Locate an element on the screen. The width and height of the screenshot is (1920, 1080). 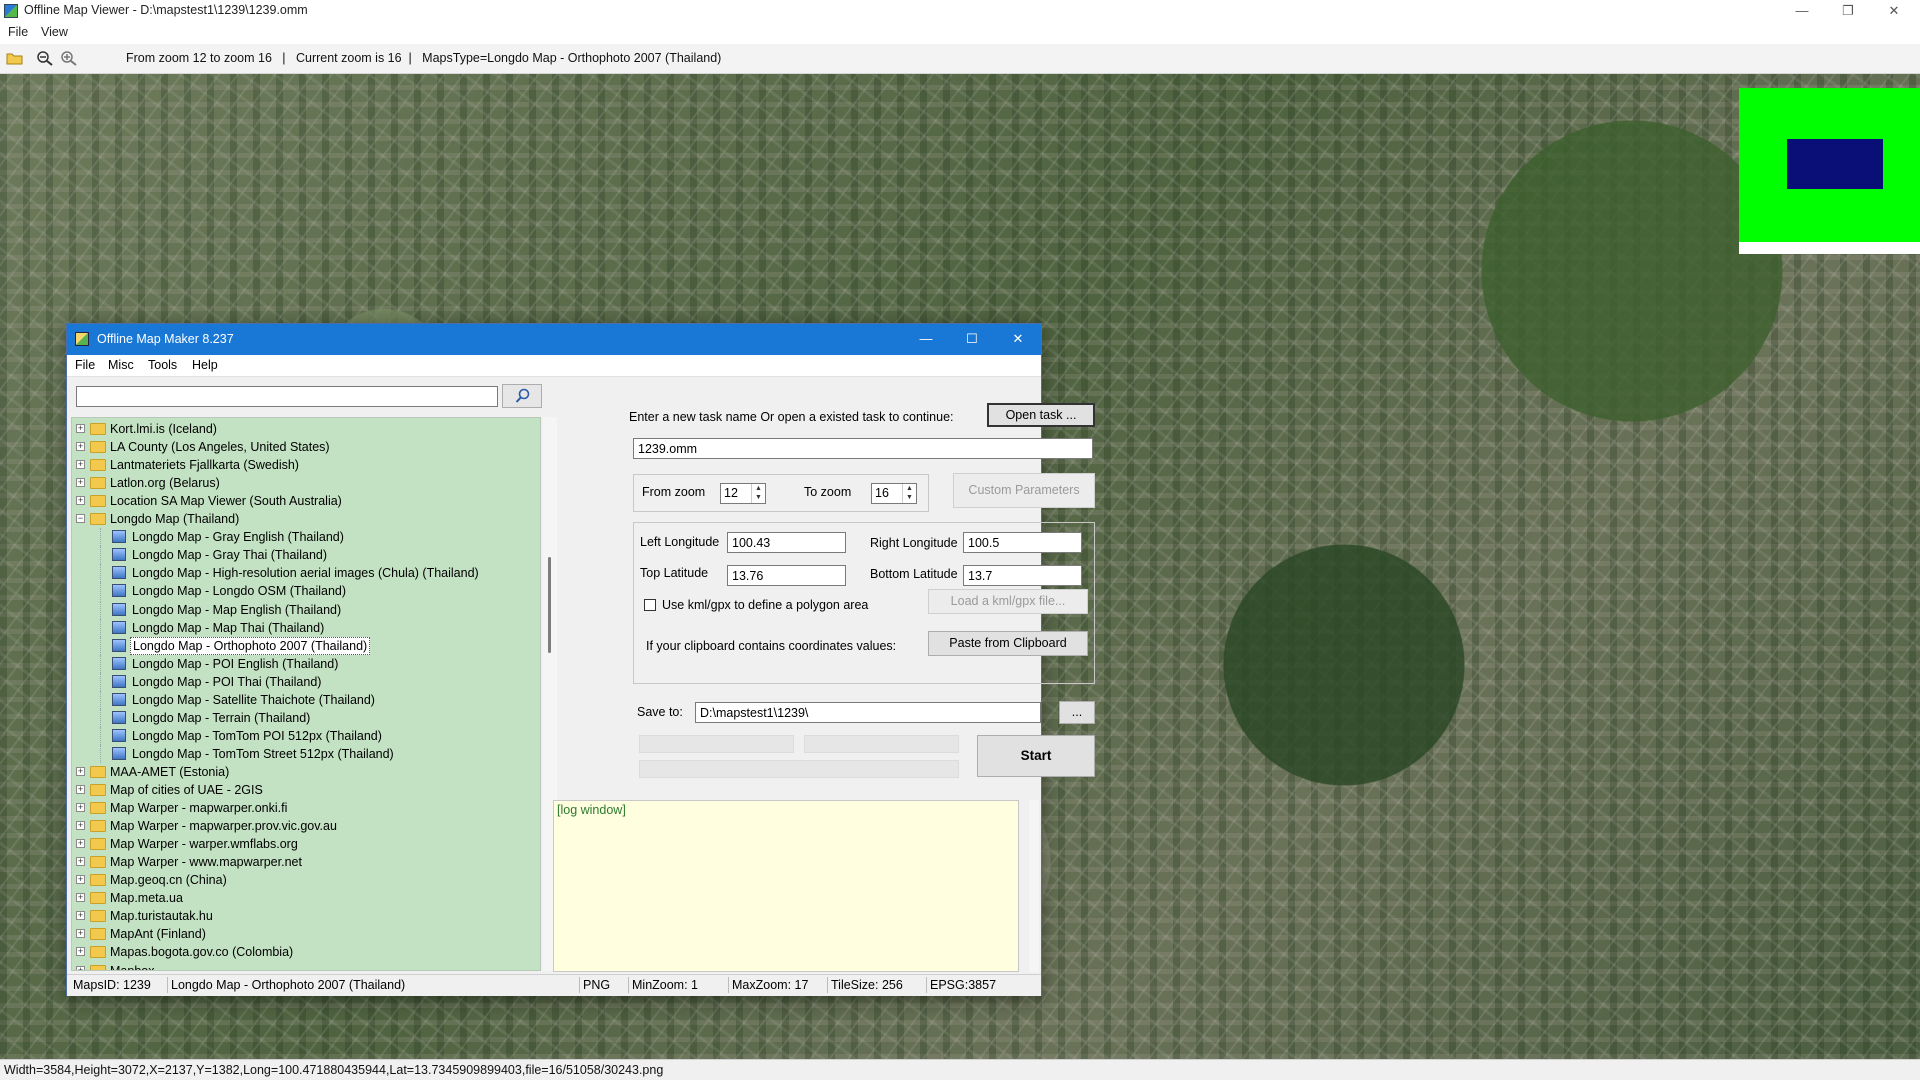
tree-folder-item: + Map.turistautak.hu is located at coordinates (306, 916).